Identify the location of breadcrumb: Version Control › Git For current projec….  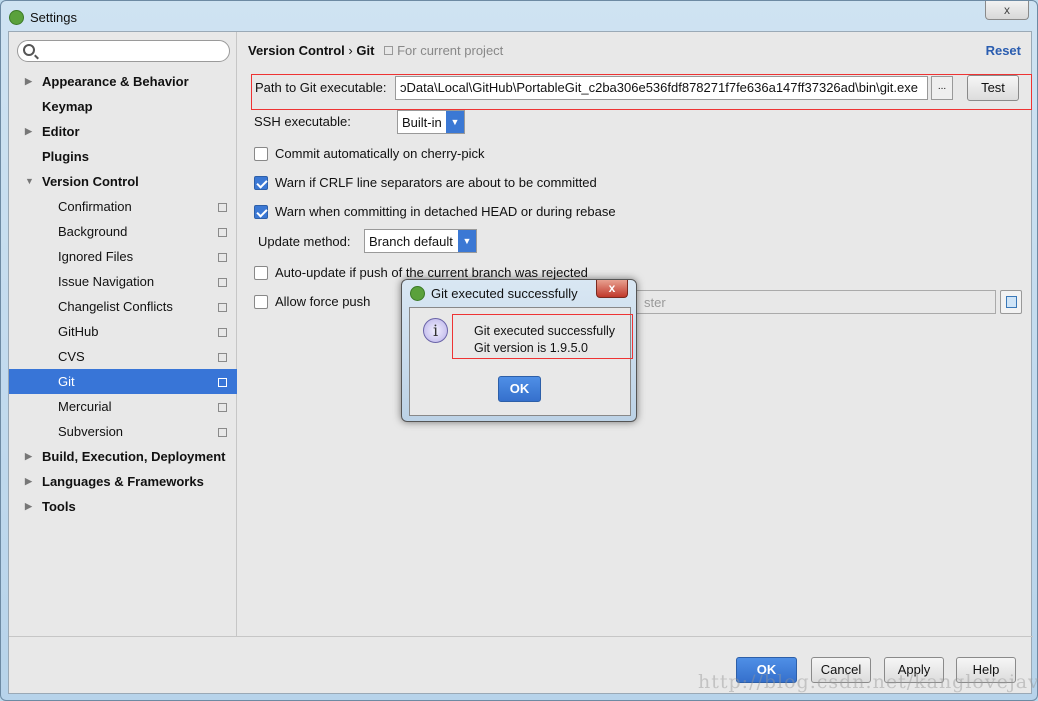
(375, 50).